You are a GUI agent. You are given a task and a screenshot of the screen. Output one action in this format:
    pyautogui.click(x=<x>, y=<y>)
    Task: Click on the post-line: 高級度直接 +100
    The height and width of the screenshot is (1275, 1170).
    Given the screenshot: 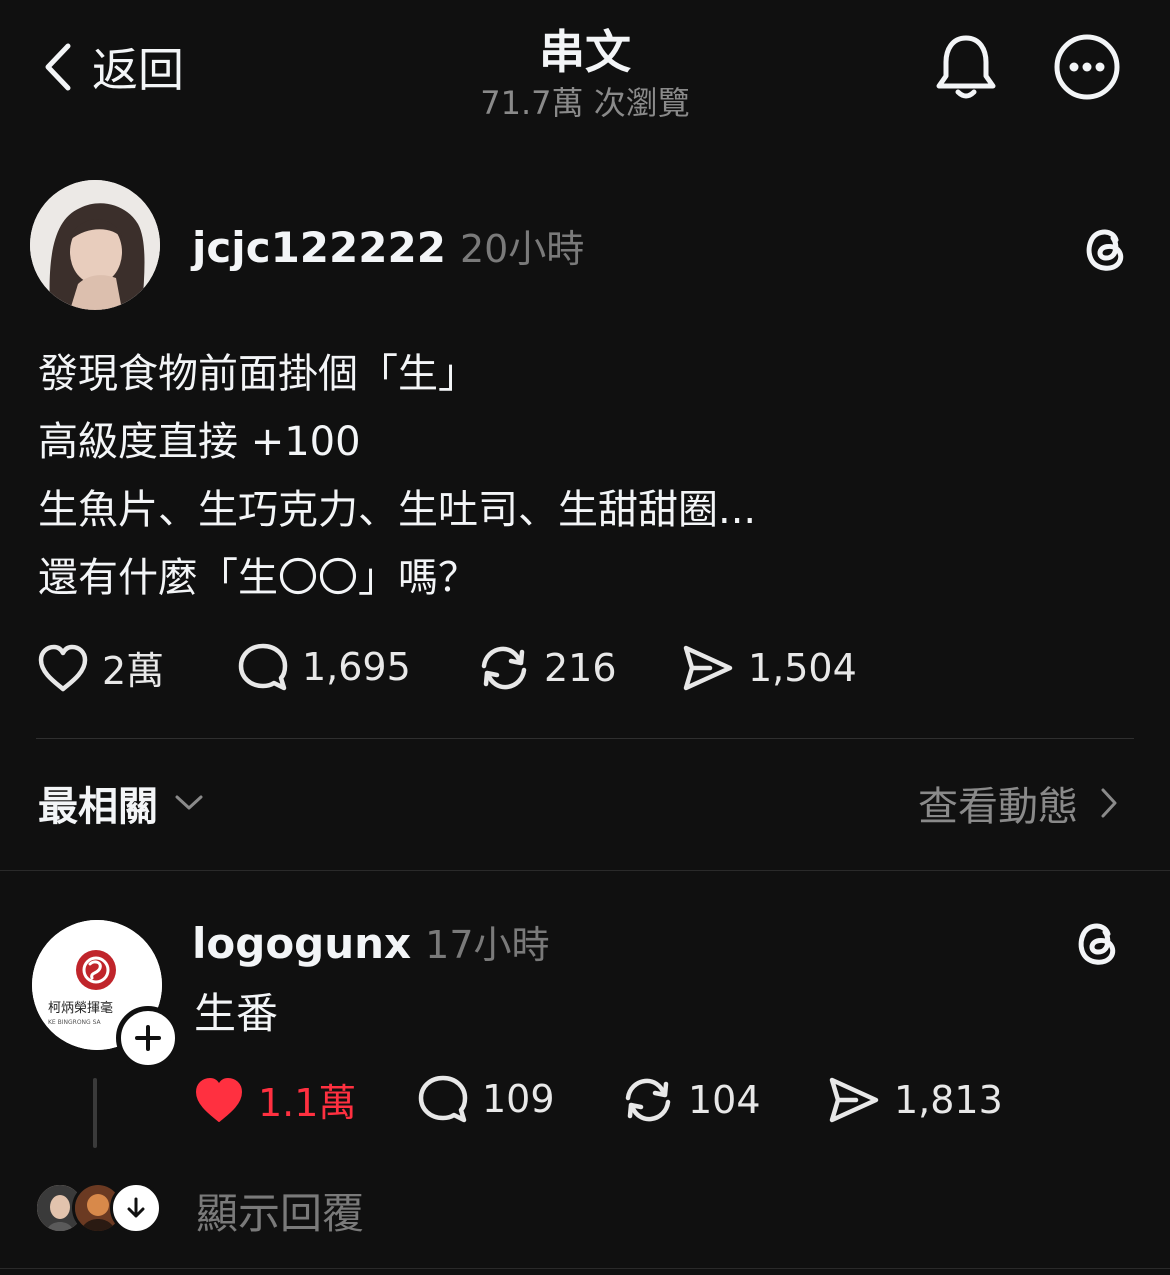 What is the action you would take?
    pyautogui.click(x=199, y=442)
    